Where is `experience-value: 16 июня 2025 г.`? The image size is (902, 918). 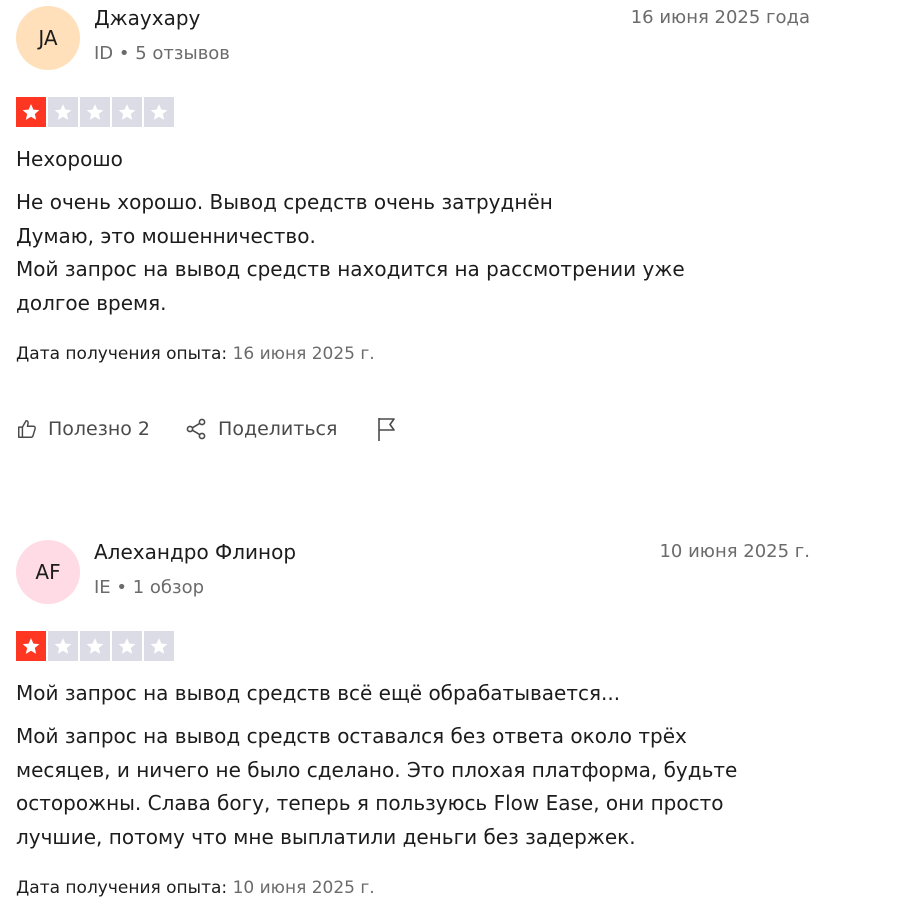
experience-value: 16 июня 2025 г. is located at coordinates (303, 354).